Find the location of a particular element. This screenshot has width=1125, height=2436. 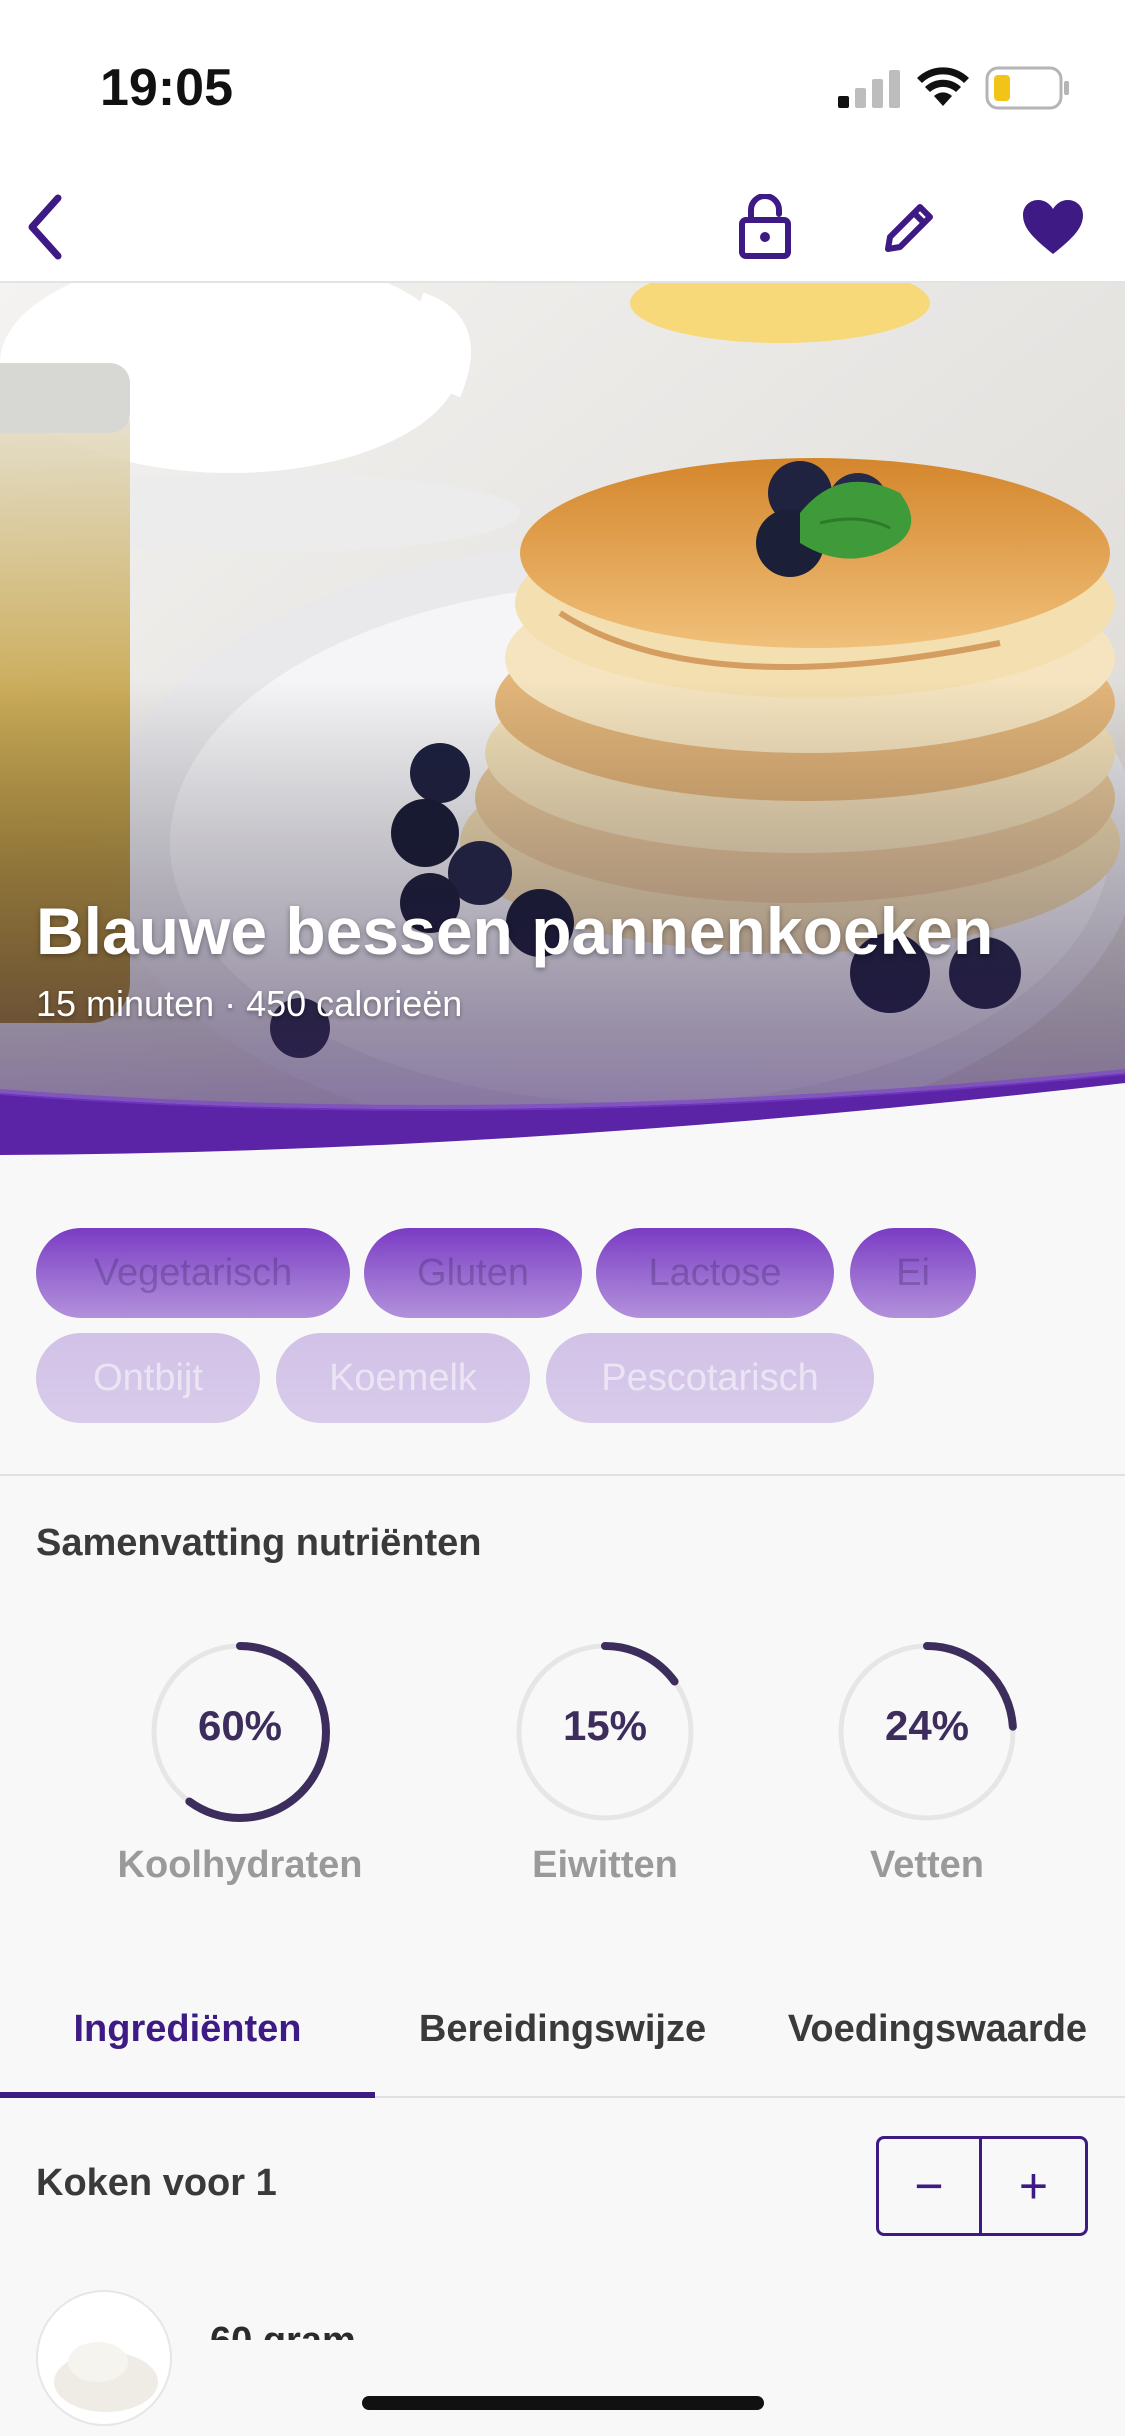

pencil-icon is located at coordinates (909, 228).